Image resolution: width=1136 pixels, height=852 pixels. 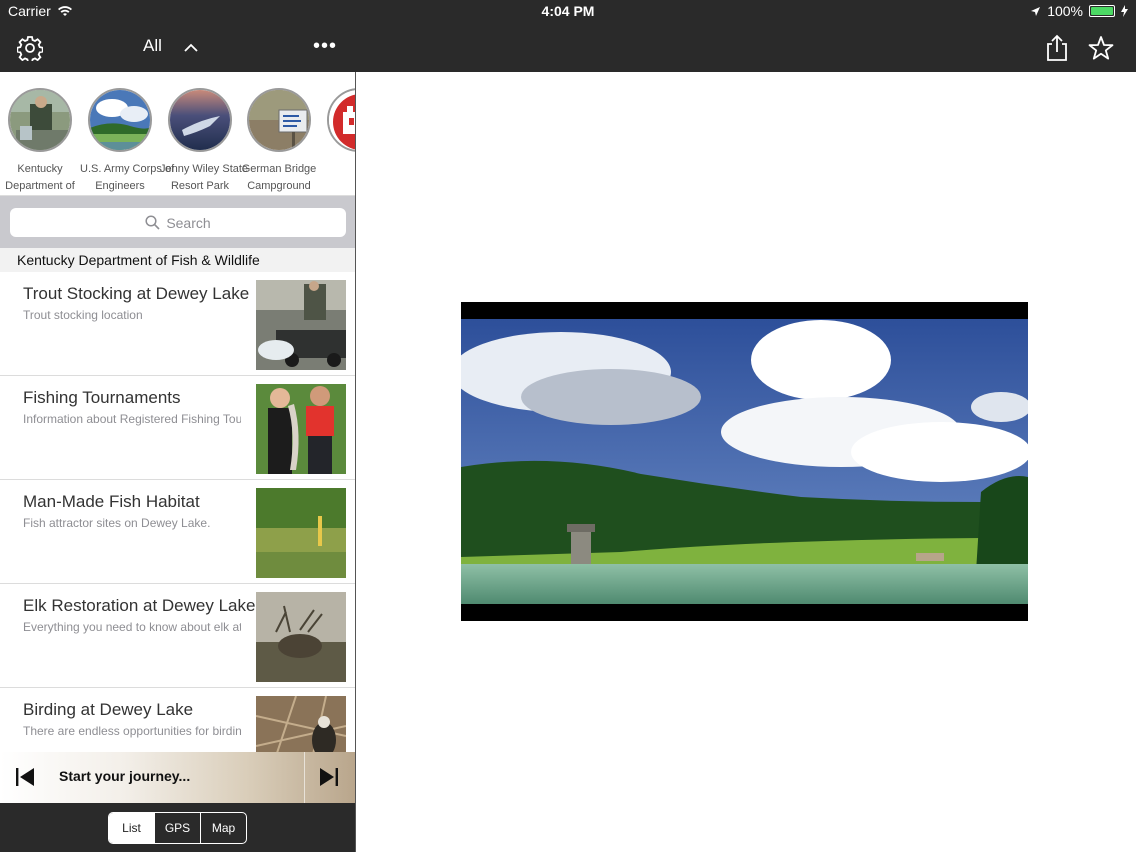 I want to click on right-nav-bar, so click(x=745, y=48).